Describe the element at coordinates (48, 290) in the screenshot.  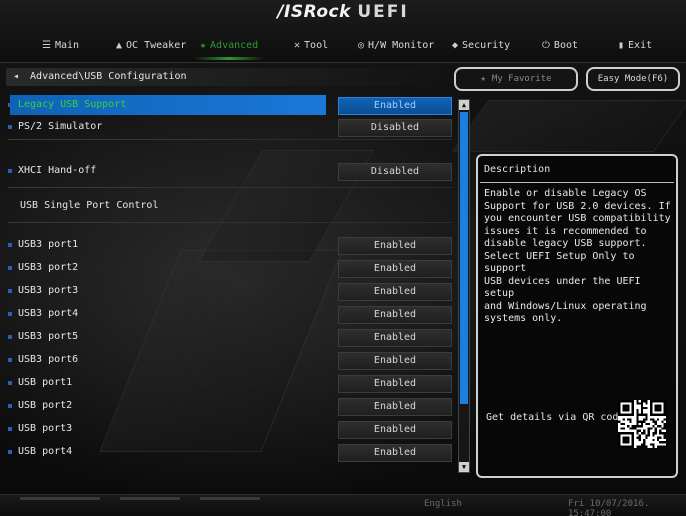
I see `setting-label: USB3 port3` at that location.